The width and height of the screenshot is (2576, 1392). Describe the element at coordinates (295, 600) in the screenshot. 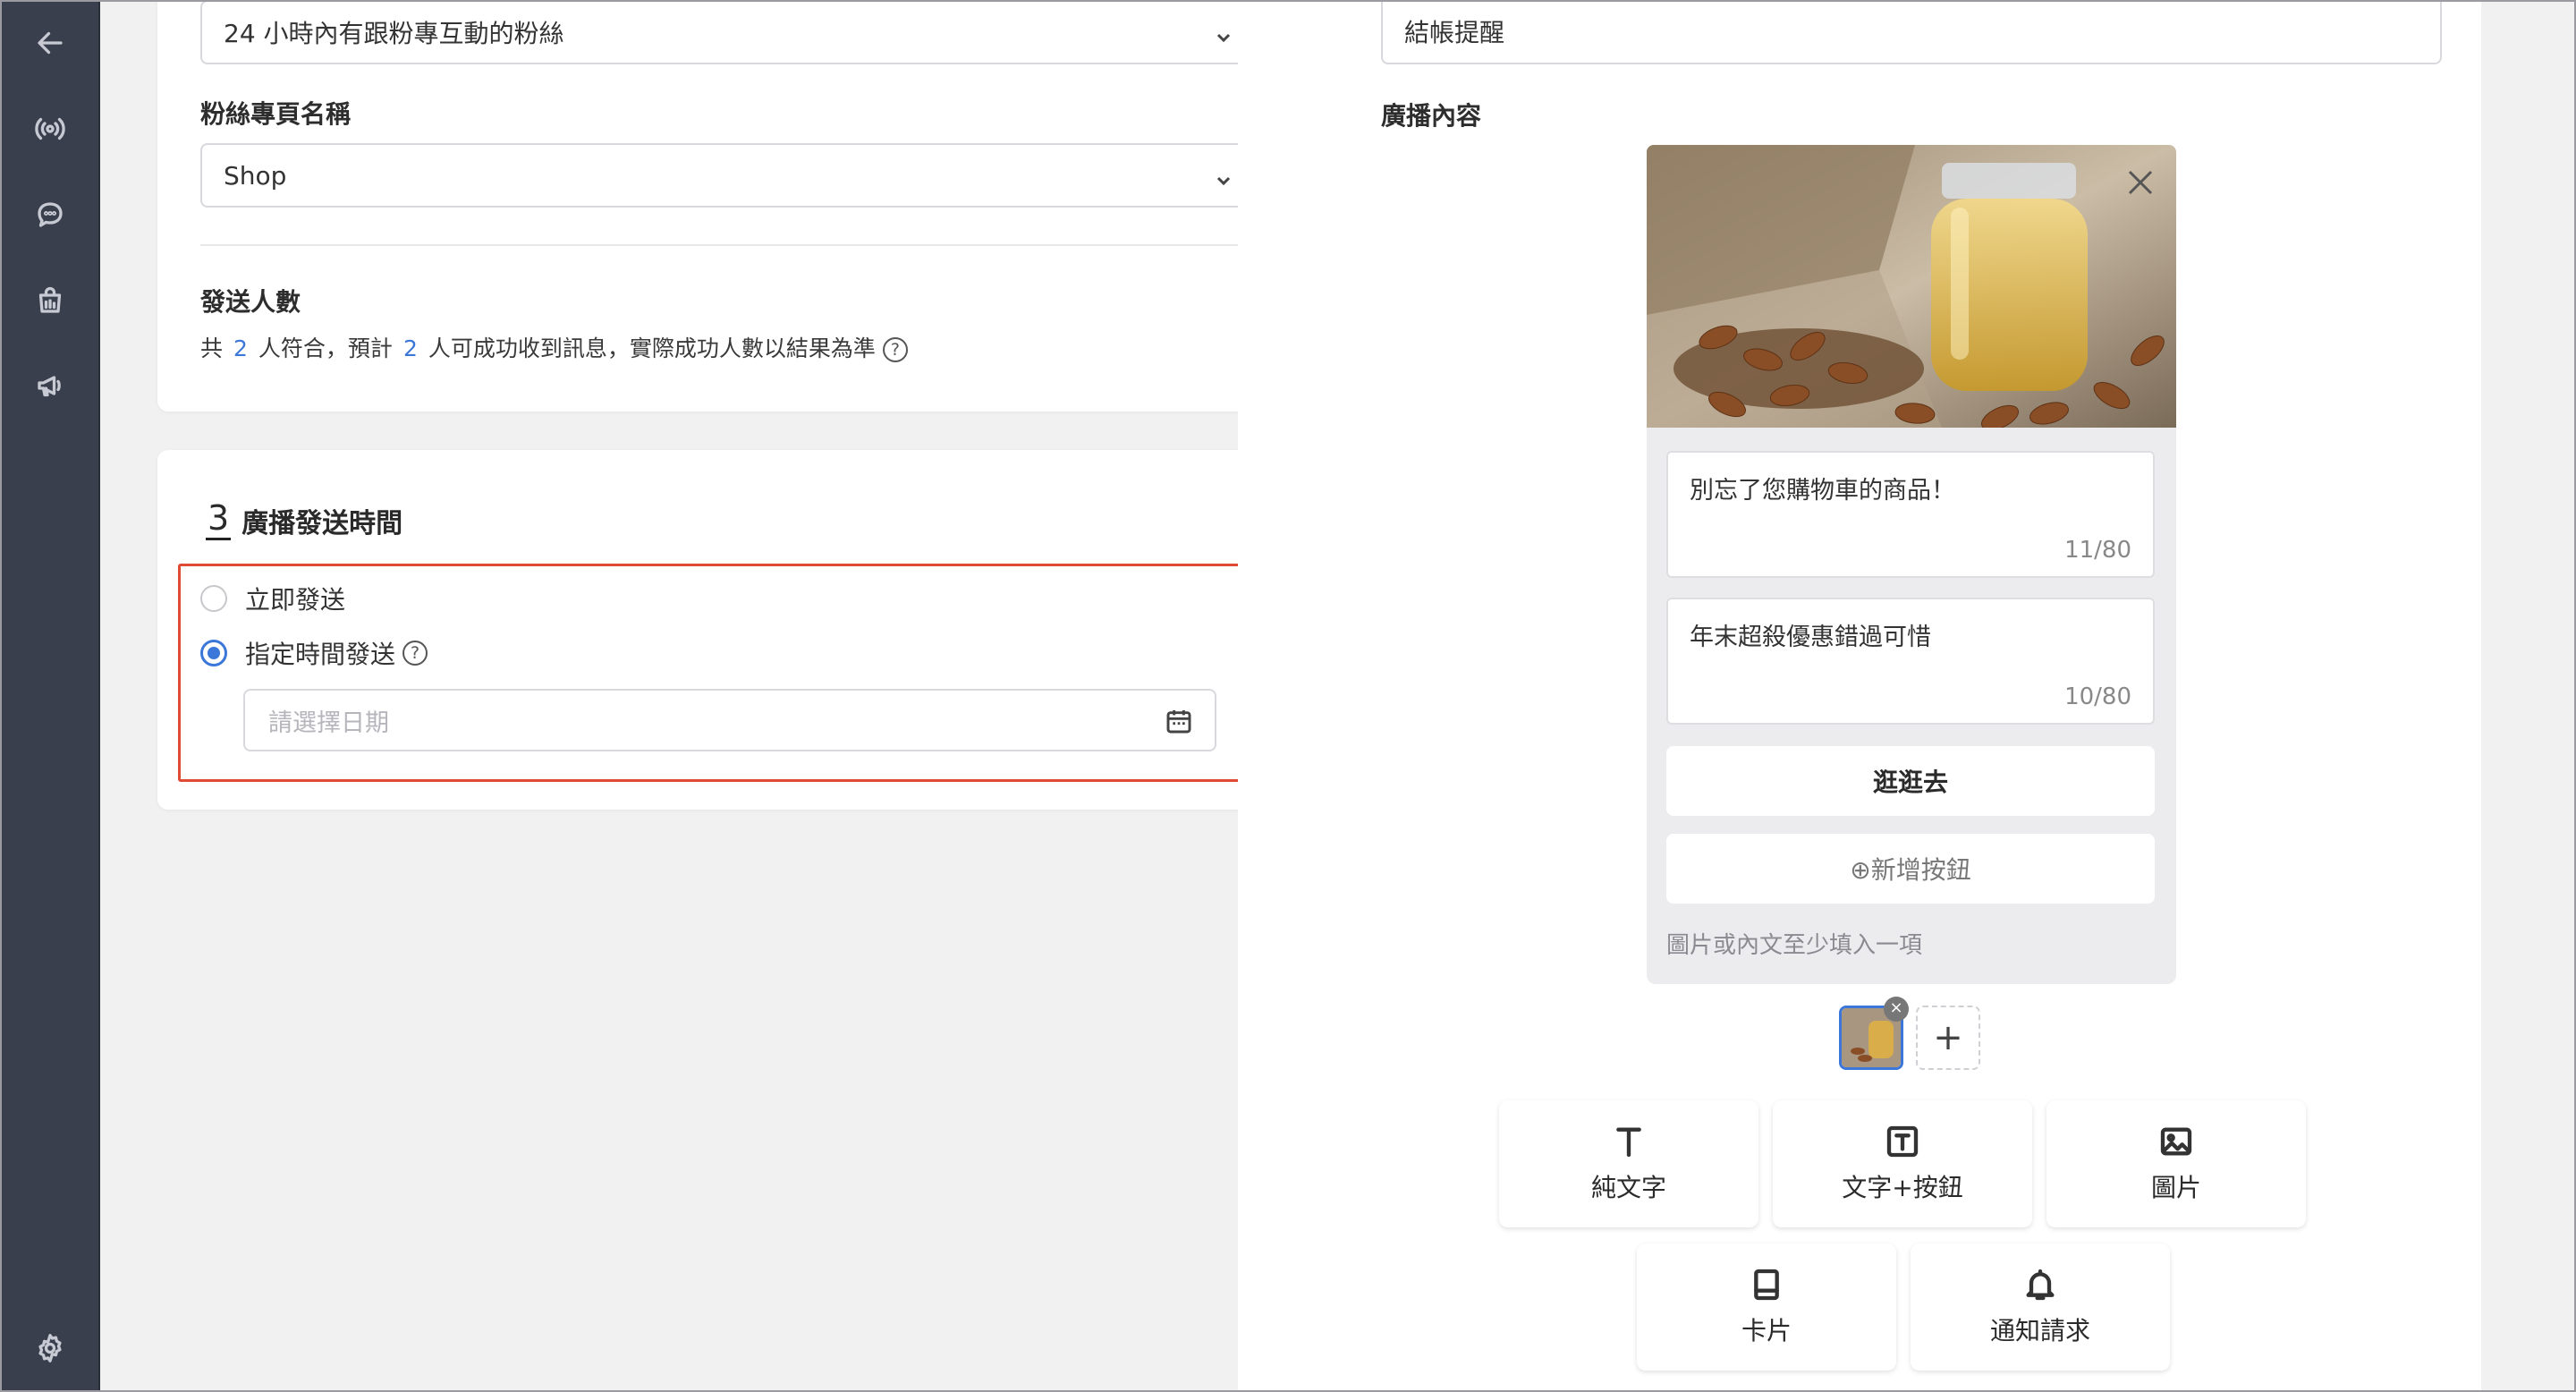

I see `radio-immediate-label: 立即發送` at that location.